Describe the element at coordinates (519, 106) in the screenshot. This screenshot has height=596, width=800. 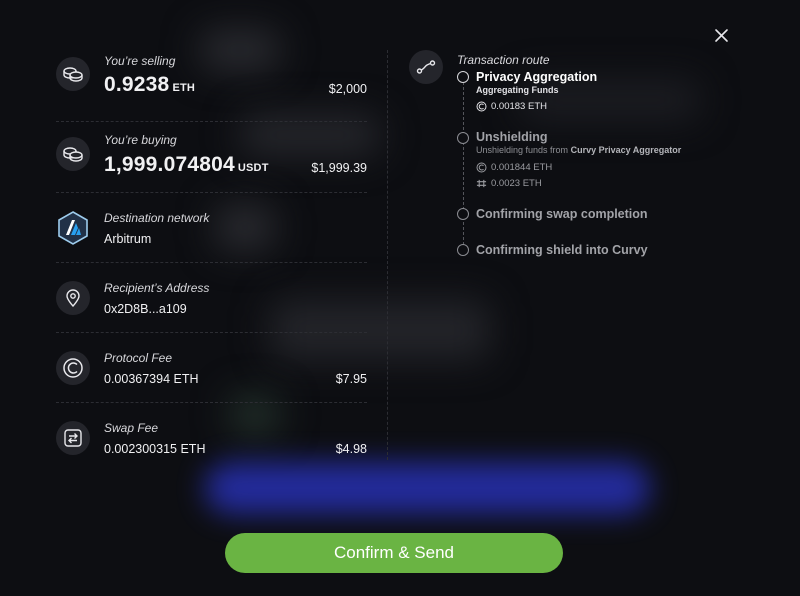
I see `step-amount-text: 0.00183 ETH` at that location.